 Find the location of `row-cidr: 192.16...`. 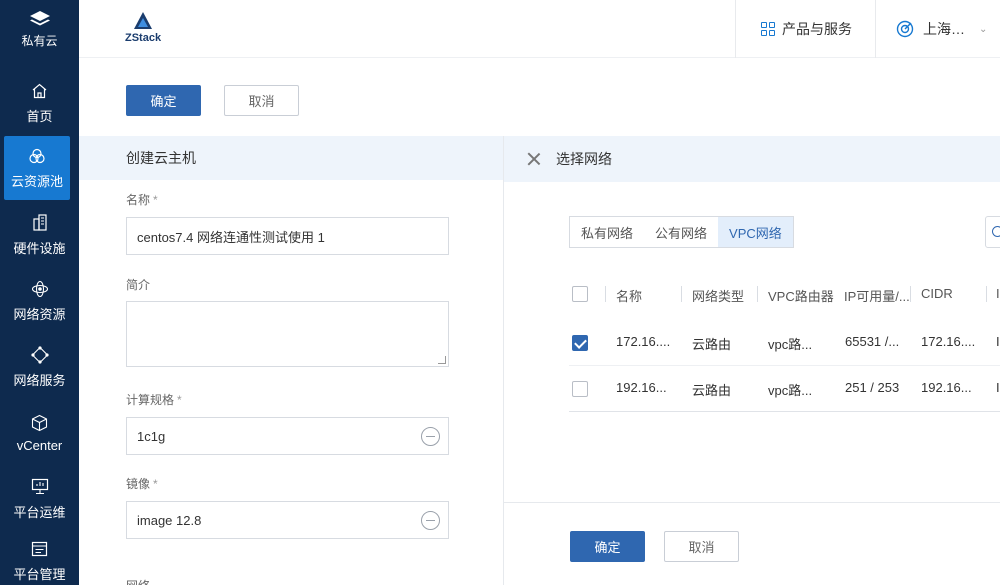

row-cidr: 192.16... is located at coordinates (946, 387).